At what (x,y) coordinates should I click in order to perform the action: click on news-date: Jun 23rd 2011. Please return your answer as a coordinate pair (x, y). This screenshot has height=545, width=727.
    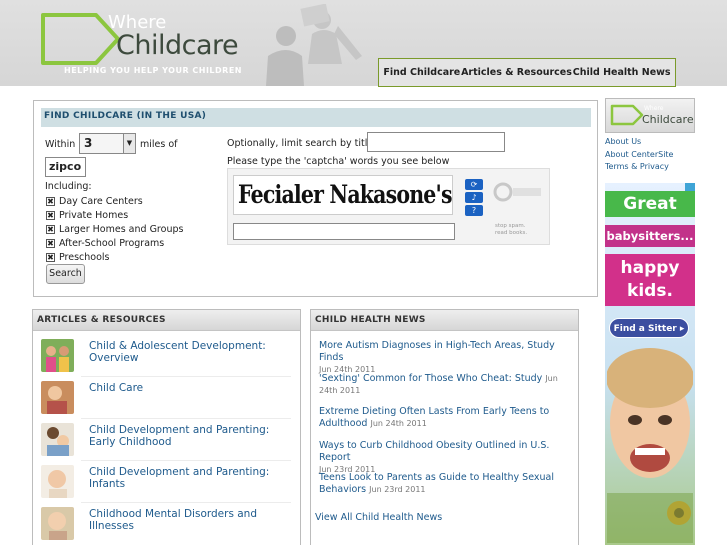
    Looking at the image, I should click on (397, 489).